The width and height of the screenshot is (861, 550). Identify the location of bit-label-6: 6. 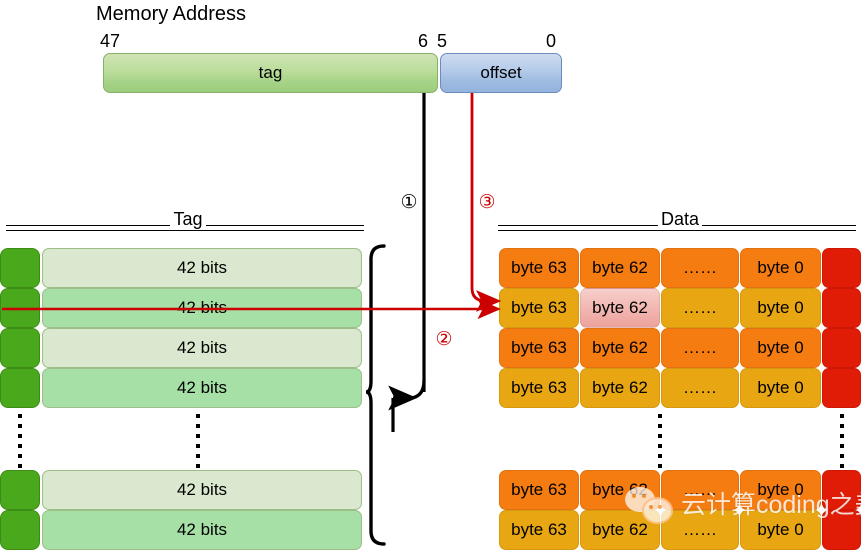
(423, 41).